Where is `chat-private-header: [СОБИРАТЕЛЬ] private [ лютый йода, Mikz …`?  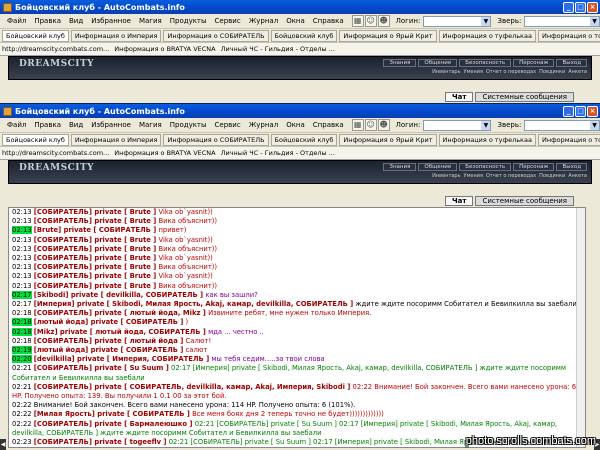 chat-private-header: [СОБИРАТЕЛЬ] private [ лютый йода, Mikz … is located at coordinates (120, 313).